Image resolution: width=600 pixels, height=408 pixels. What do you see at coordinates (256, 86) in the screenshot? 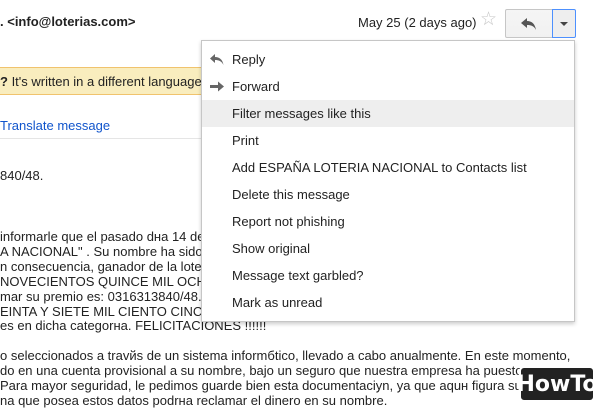
I see `menu-item-label: Forward` at bounding box center [256, 86].